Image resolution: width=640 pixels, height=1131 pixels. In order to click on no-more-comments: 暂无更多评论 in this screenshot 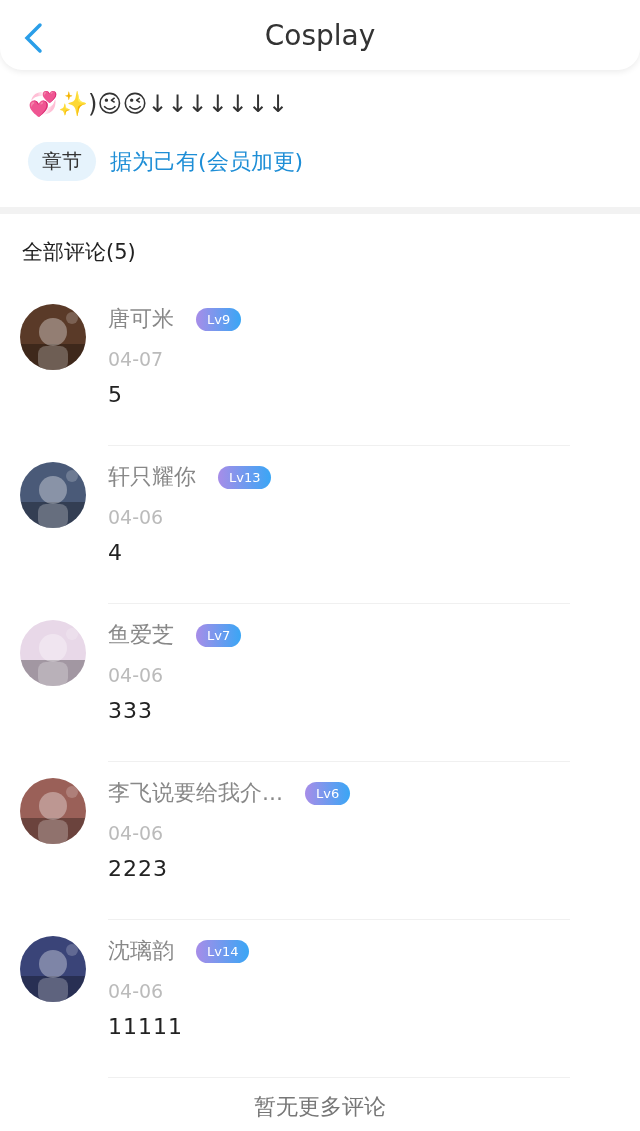, I will do `click(320, 1106)`.